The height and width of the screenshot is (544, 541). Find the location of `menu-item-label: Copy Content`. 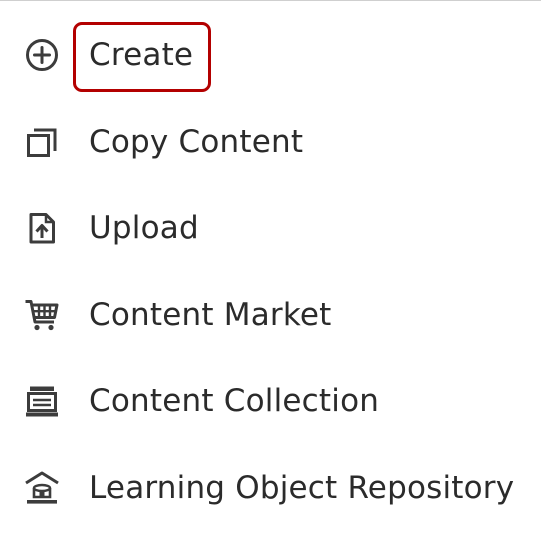

menu-item-label: Copy Content is located at coordinates (196, 142).